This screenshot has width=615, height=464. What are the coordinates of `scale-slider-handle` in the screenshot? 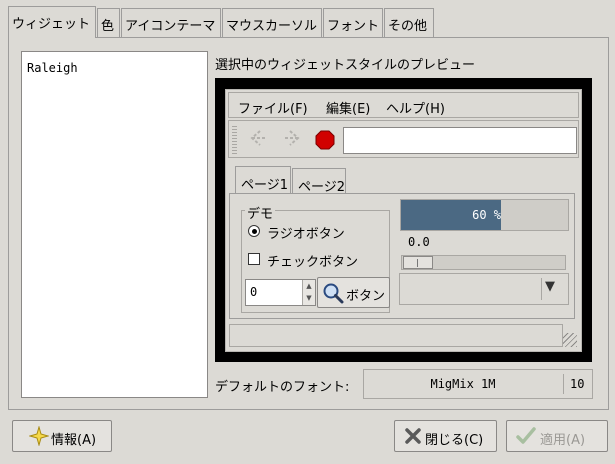 It's located at (418, 262).